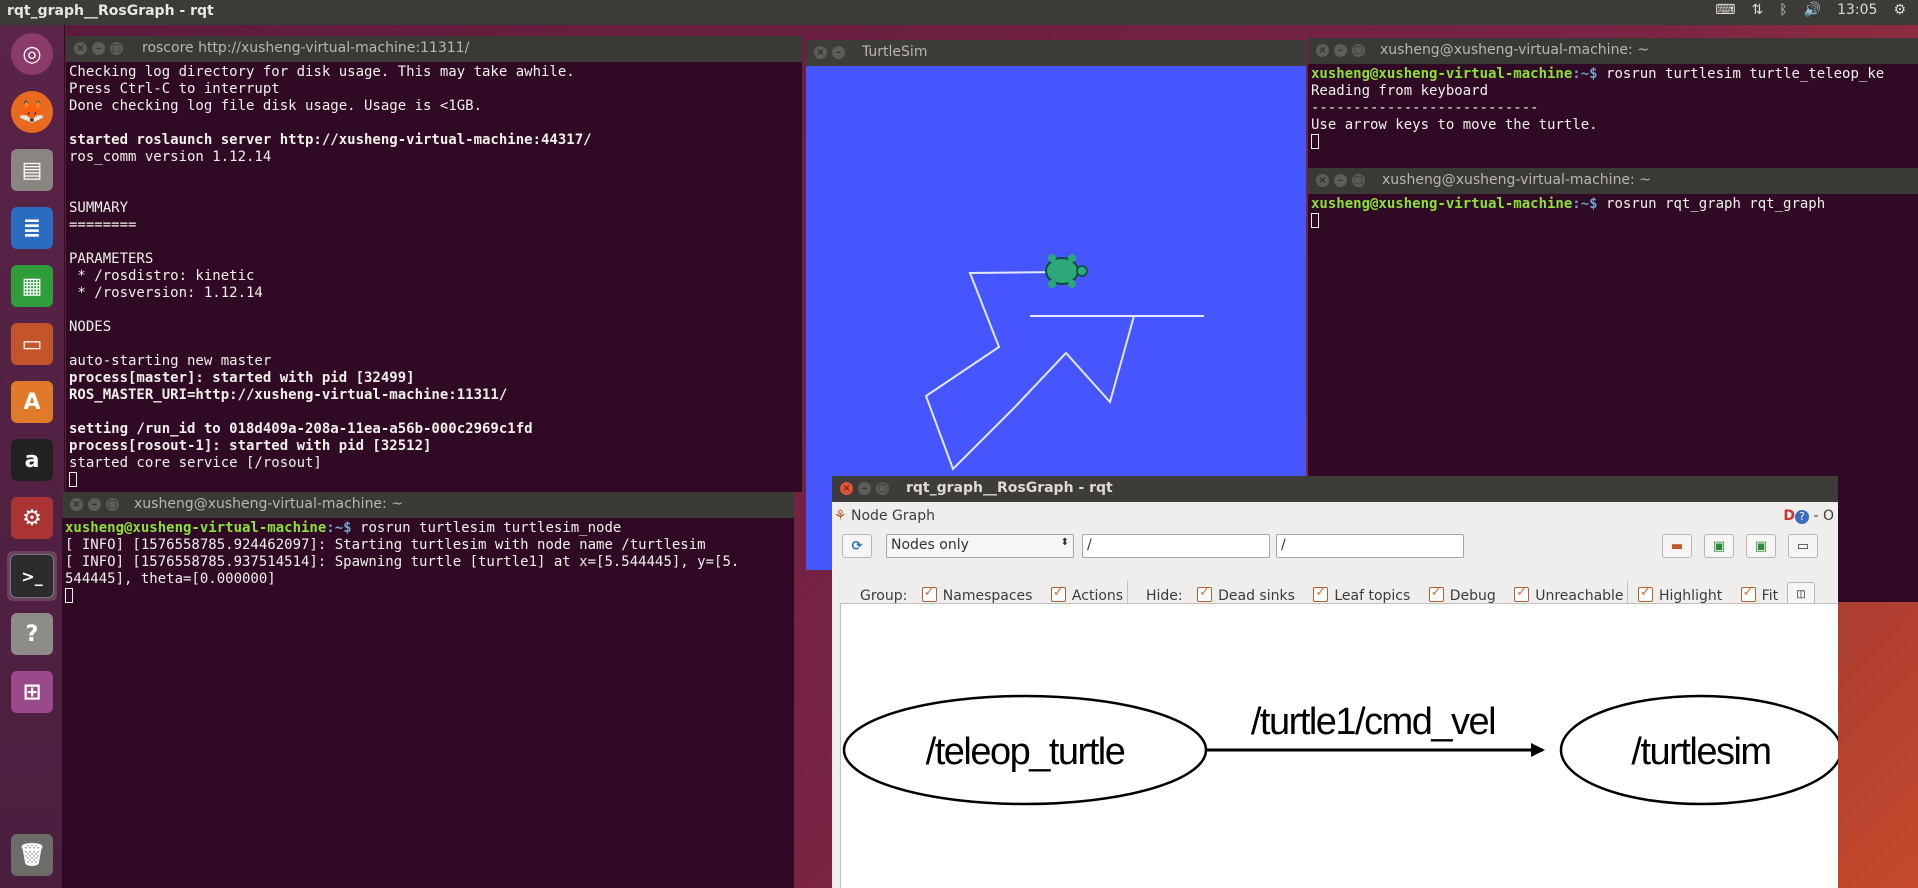 The height and width of the screenshot is (888, 1918). I want to click on power-gear-icon: ⚙, so click(1899, 10).